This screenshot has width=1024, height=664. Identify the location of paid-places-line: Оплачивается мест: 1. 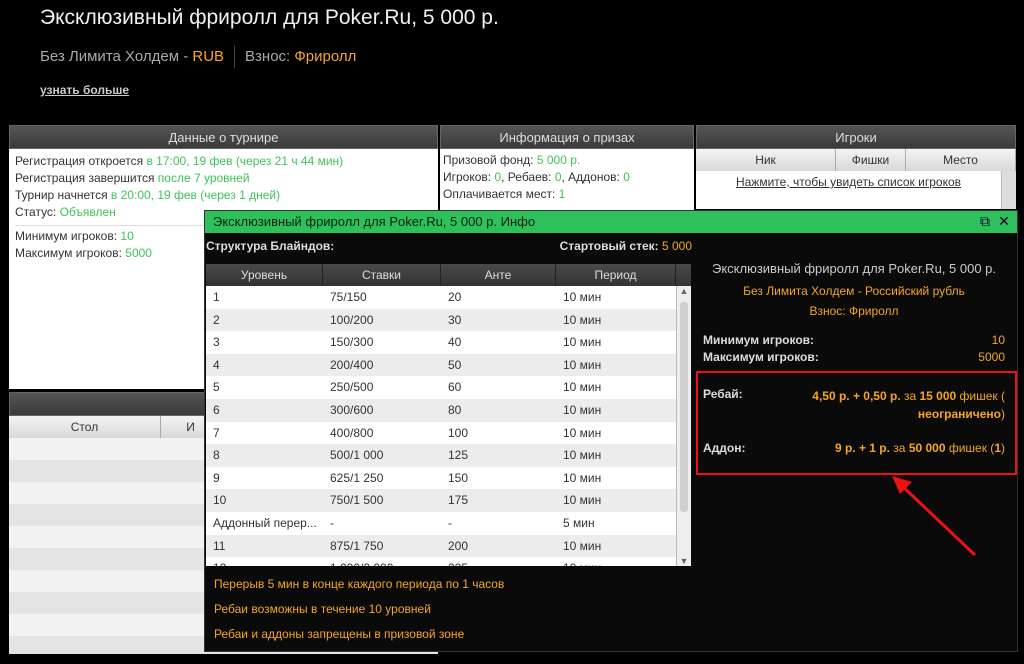
(504, 194).